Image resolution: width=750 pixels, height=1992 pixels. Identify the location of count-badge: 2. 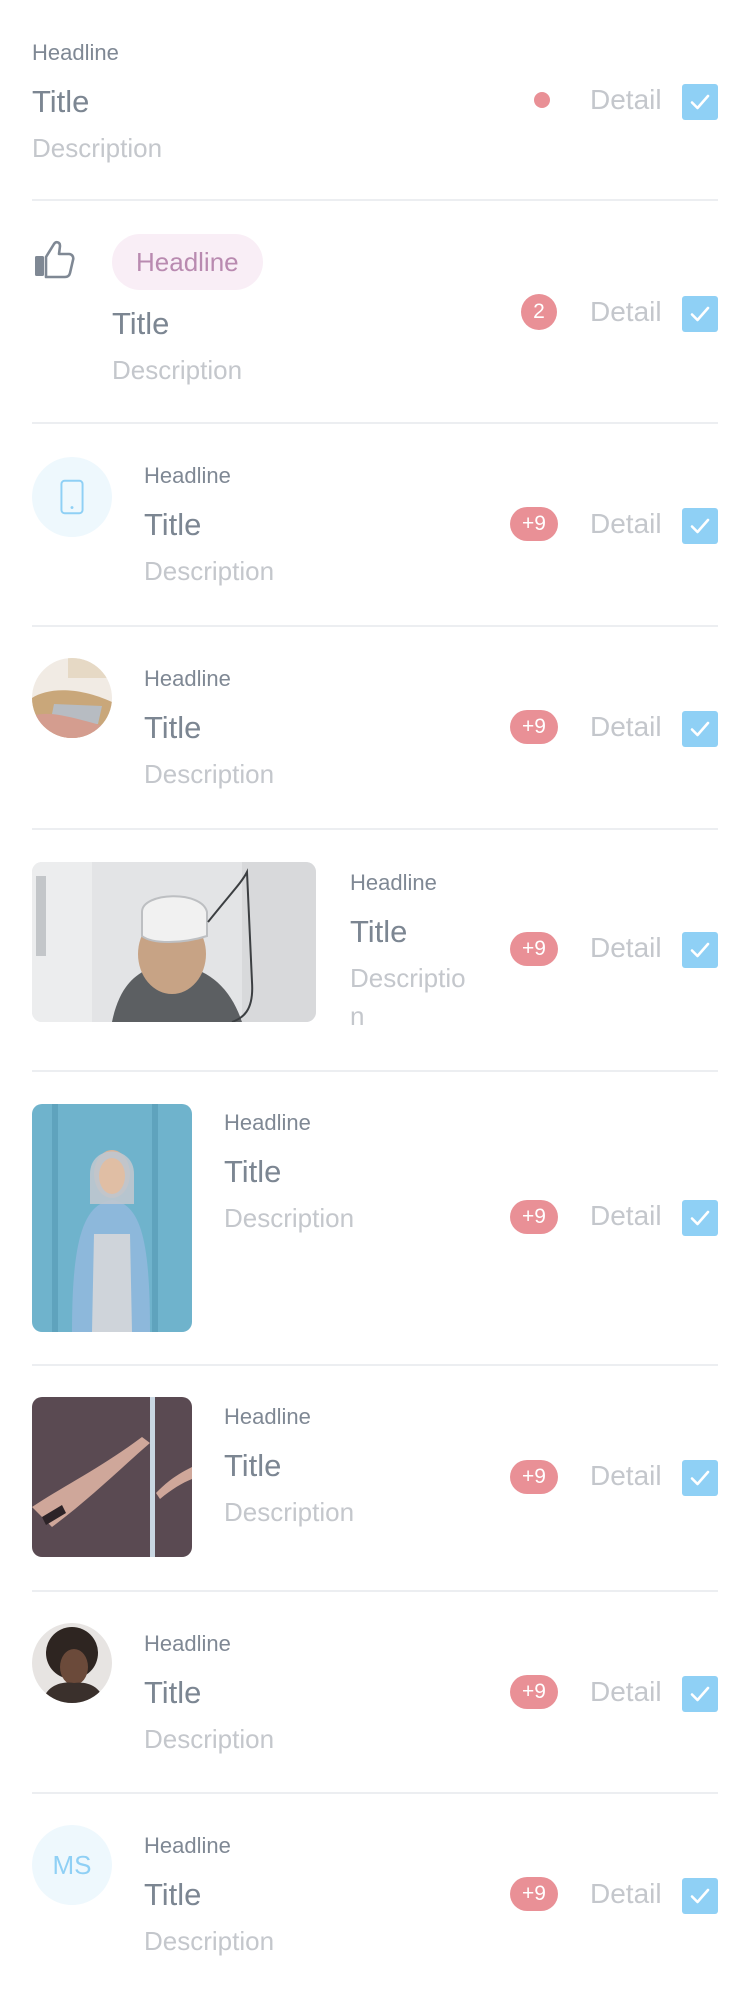
(539, 312).